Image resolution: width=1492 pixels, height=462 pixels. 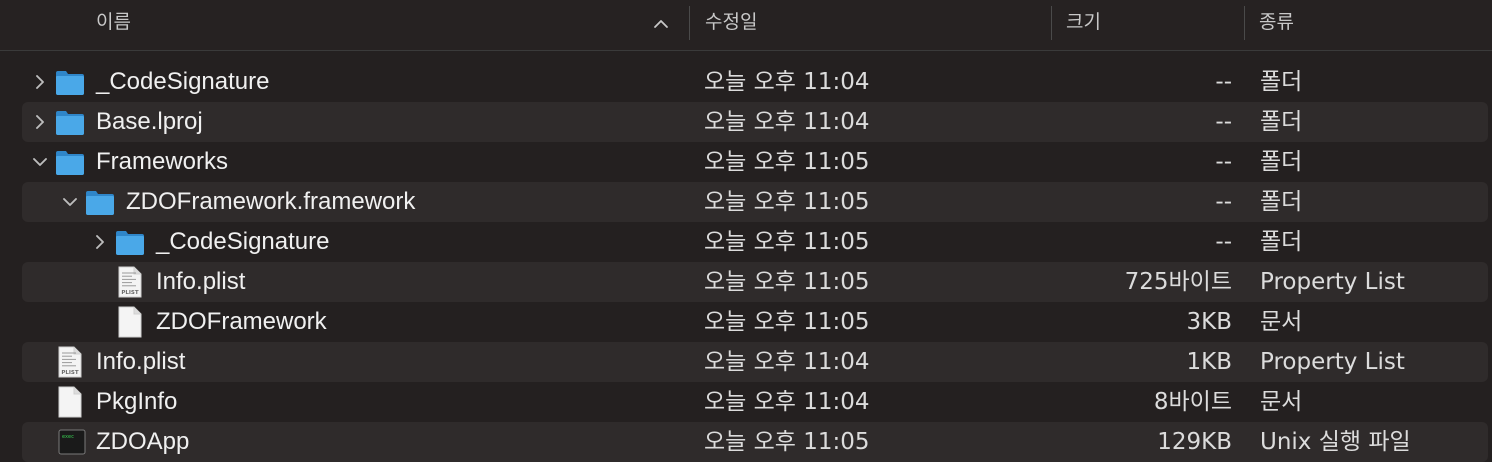 I want to click on file-size: 129KB, so click(x=1194, y=442).